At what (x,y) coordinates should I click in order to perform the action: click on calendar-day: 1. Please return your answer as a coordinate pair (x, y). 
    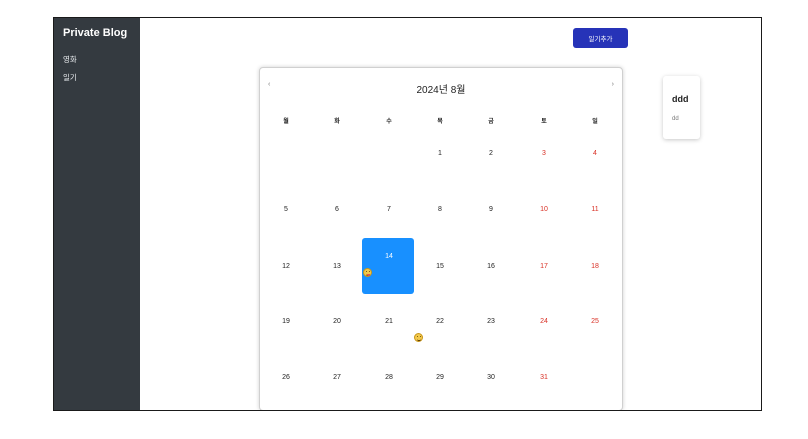
    Looking at the image, I should click on (440, 153).